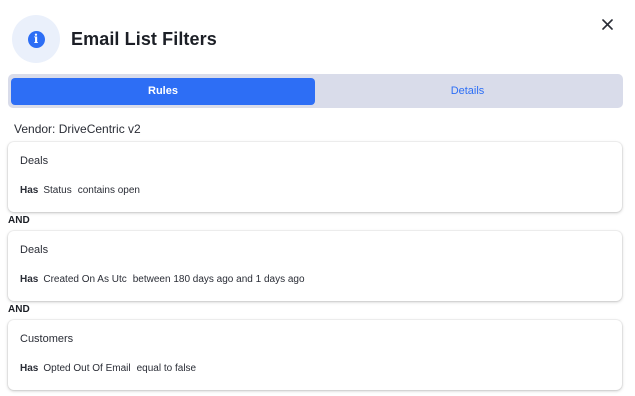 The height and width of the screenshot is (396, 635). What do you see at coordinates (85, 279) in the screenshot?
I see `rule-field: Created On As Utc` at bounding box center [85, 279].